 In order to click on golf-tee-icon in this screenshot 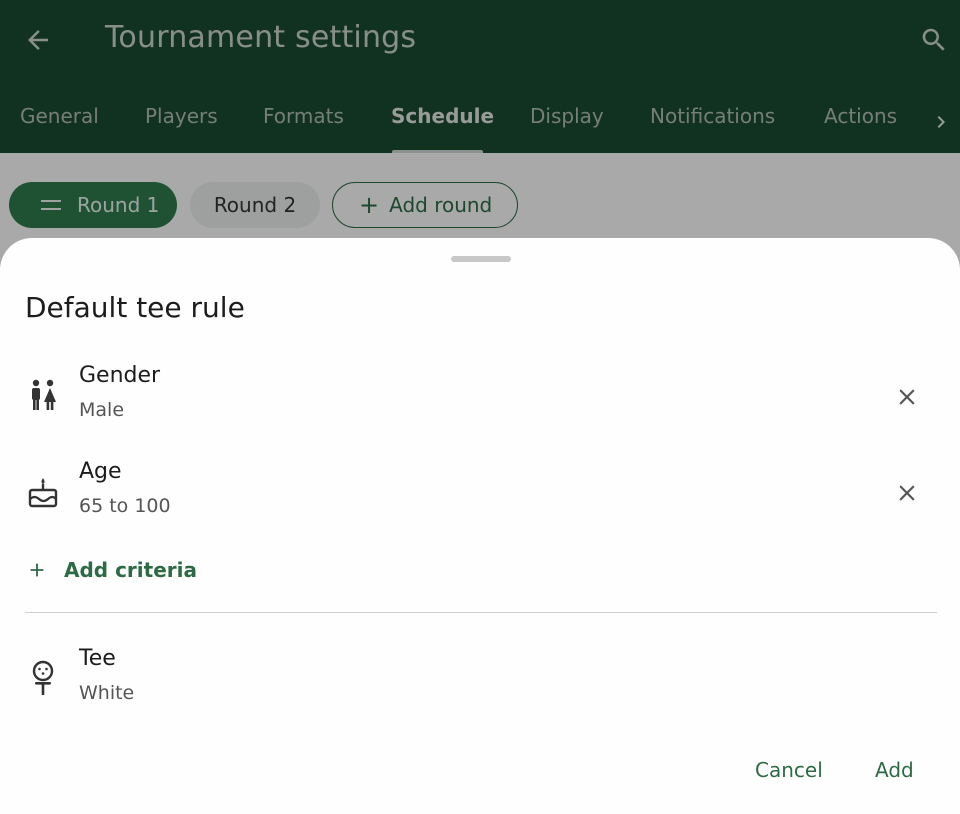, I will do `click(43, 677)`.